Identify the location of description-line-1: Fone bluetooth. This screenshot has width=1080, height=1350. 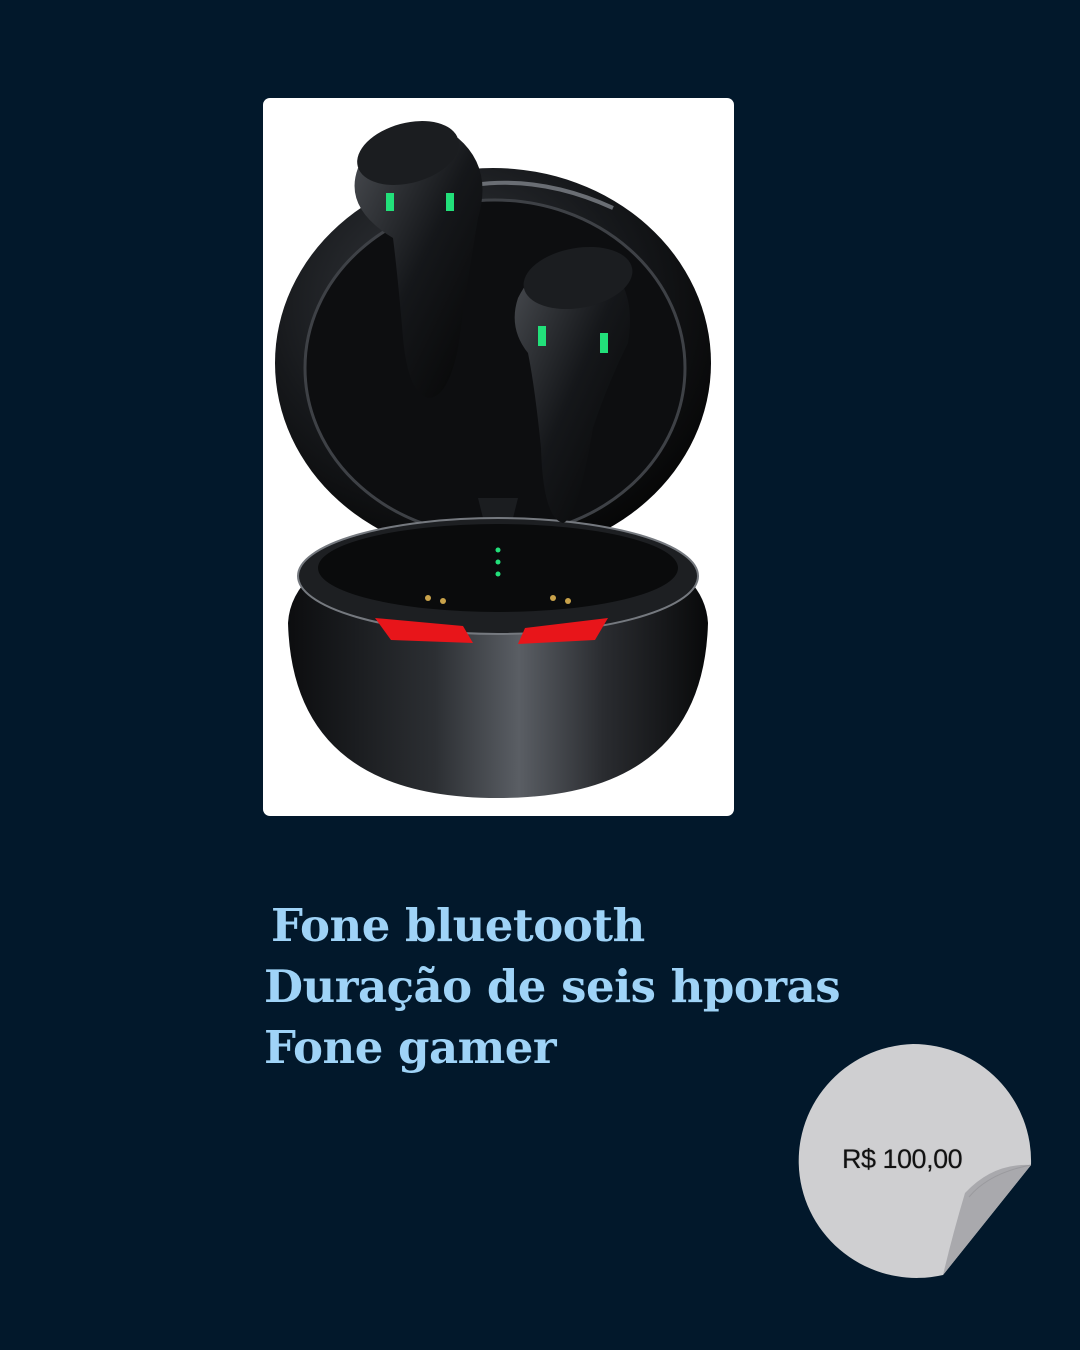
(458, 925).